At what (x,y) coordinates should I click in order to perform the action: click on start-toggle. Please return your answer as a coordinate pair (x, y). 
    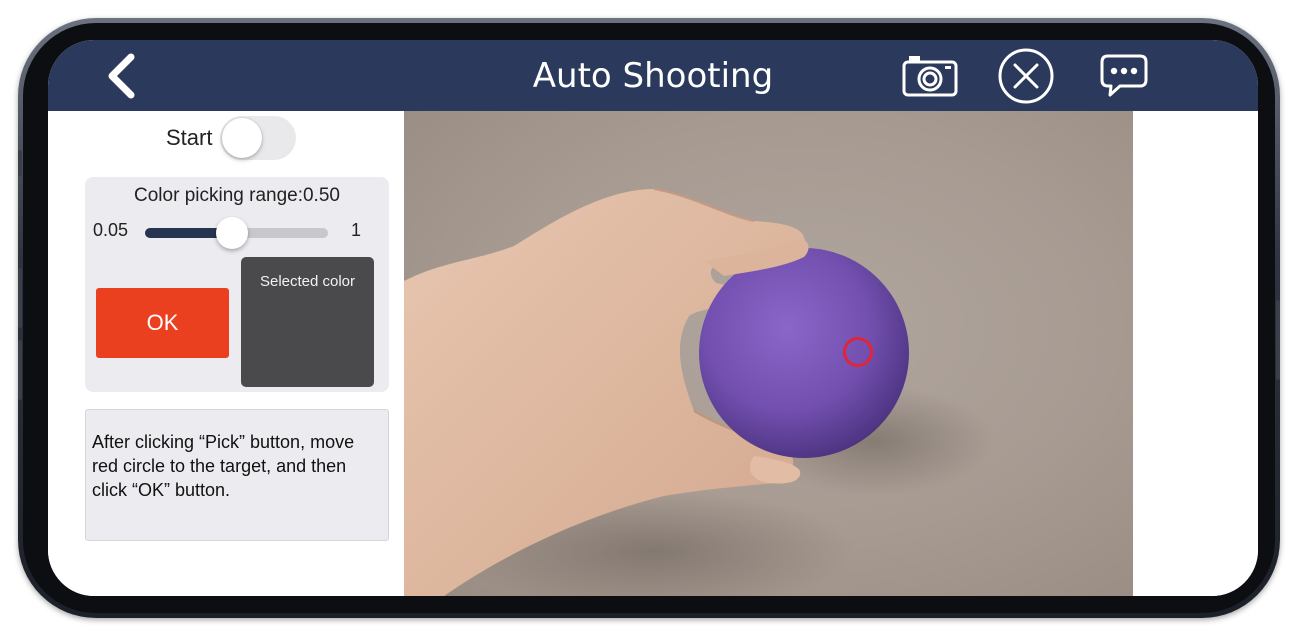
    Looking at the image, I should click on (258, 138).